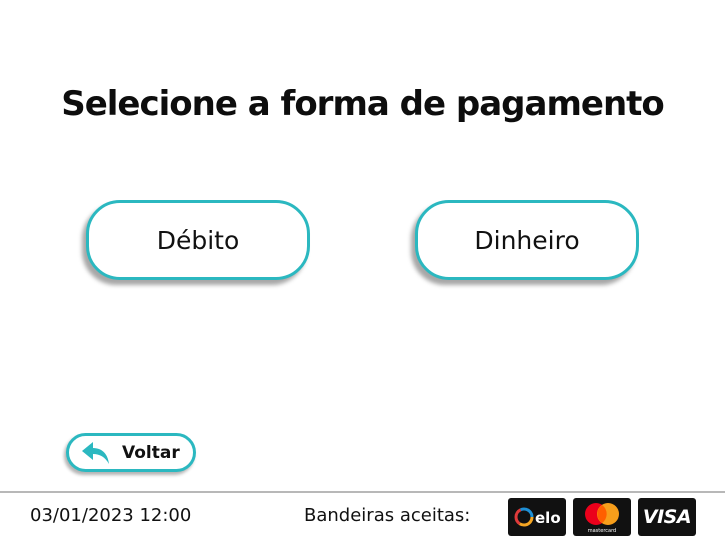 This screenshot has height=540, width=725. Describe the element at coordinates (111, 515) in the screenshot. I see `datetime: 03/01/2023 12:00` at that location.